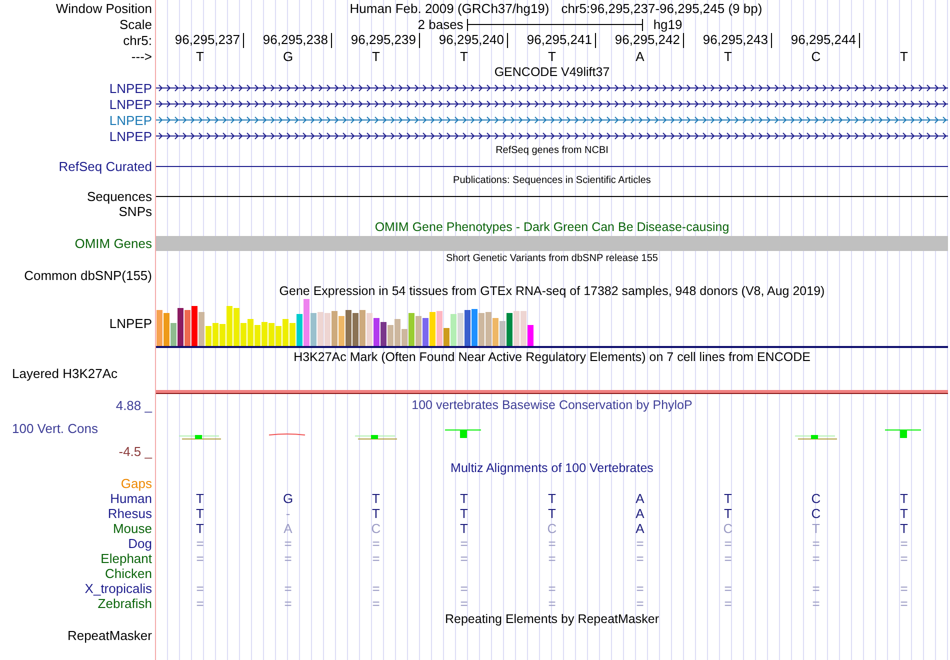  What do you see at coordinates (288, 498) in the screenshot?
I see `alignment-base: G` at bounding box center [288, 498].